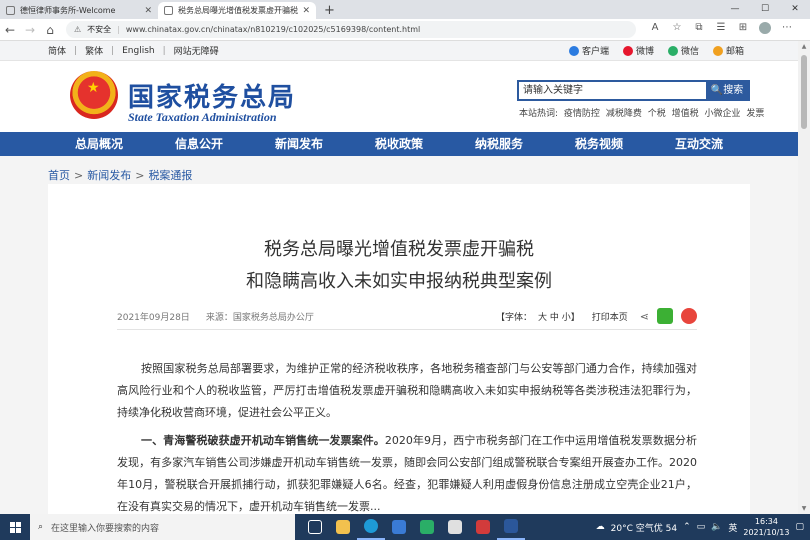 The image size is (810, 540). What do you see at coordinates (677, 29) in the screenshot?
I see `favorite-star-icon: ☆` at bounding box center [677, 29].